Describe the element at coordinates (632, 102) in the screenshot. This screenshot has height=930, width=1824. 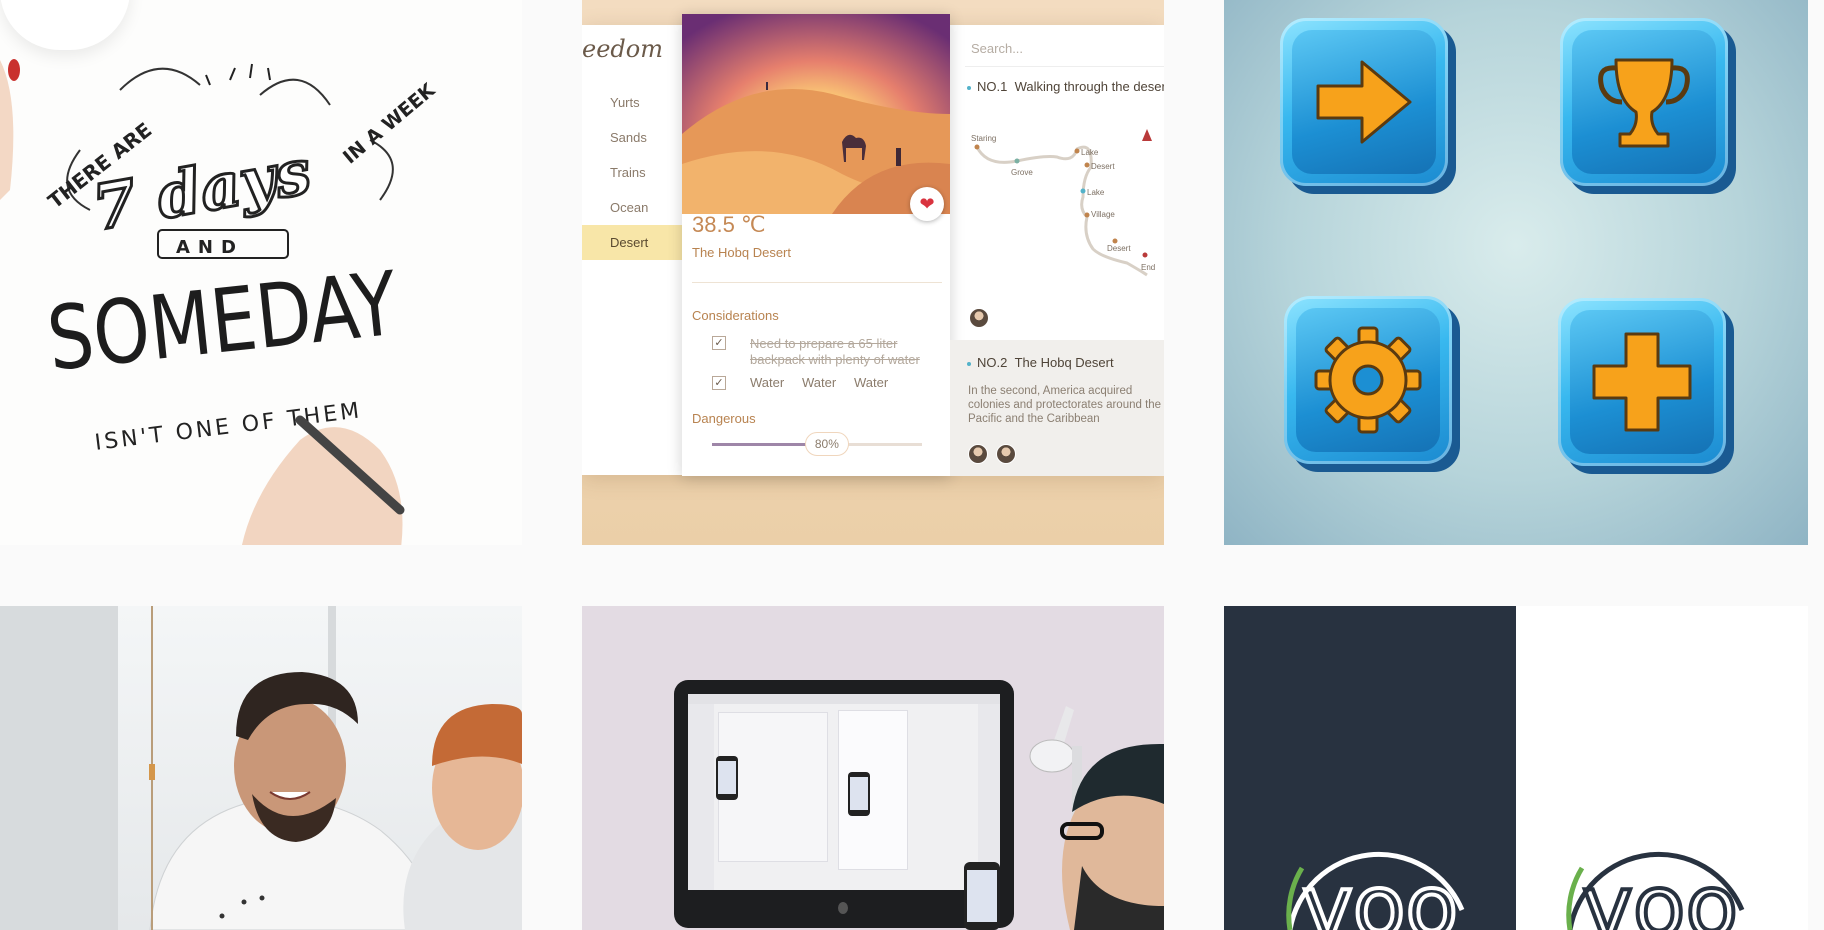
I see `nav-item-yurts: Yurts` at that location.